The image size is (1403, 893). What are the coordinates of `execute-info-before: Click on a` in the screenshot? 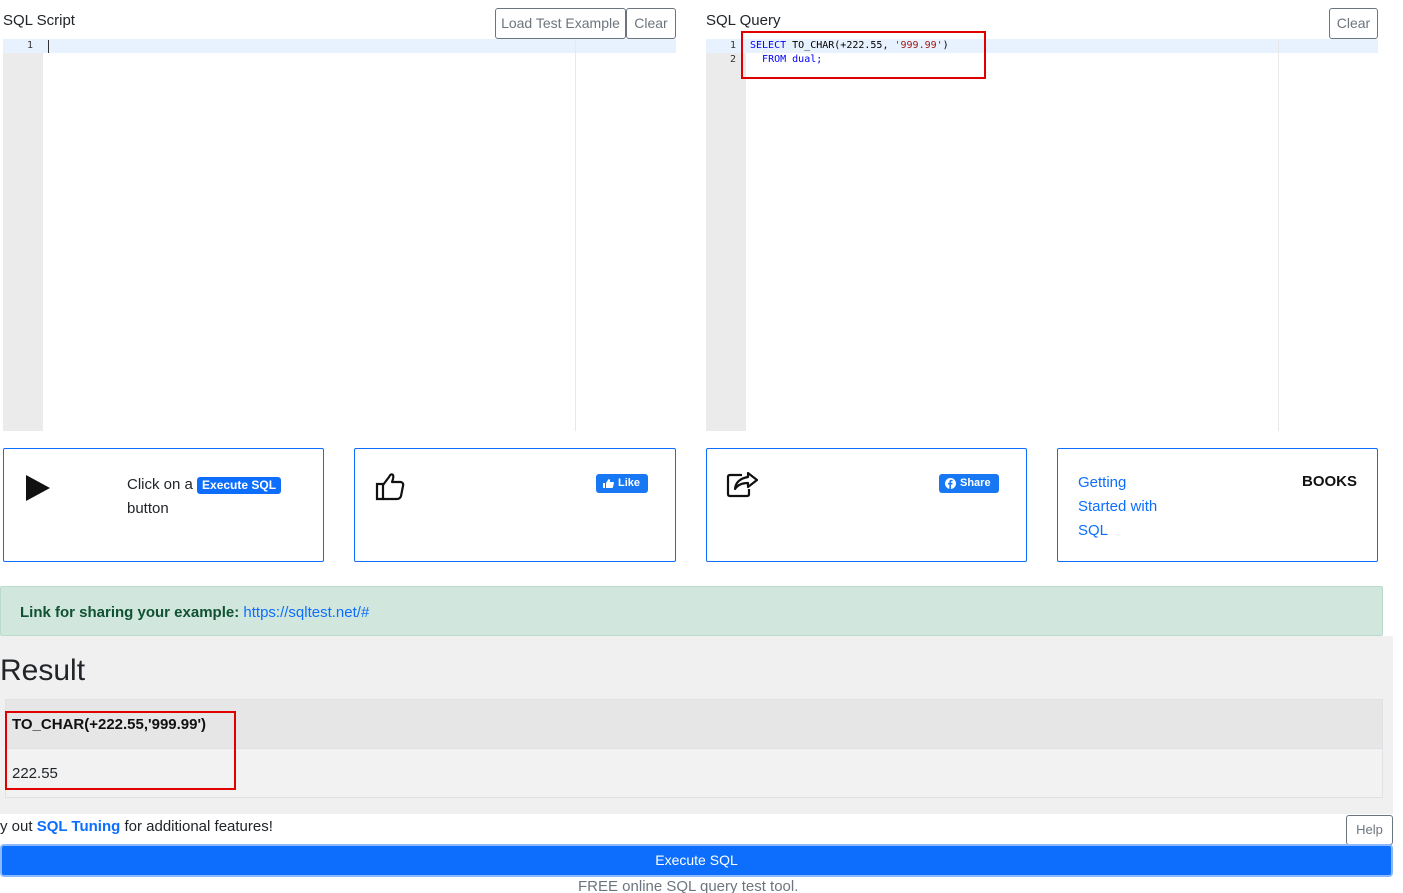 It's located at (160, 484).